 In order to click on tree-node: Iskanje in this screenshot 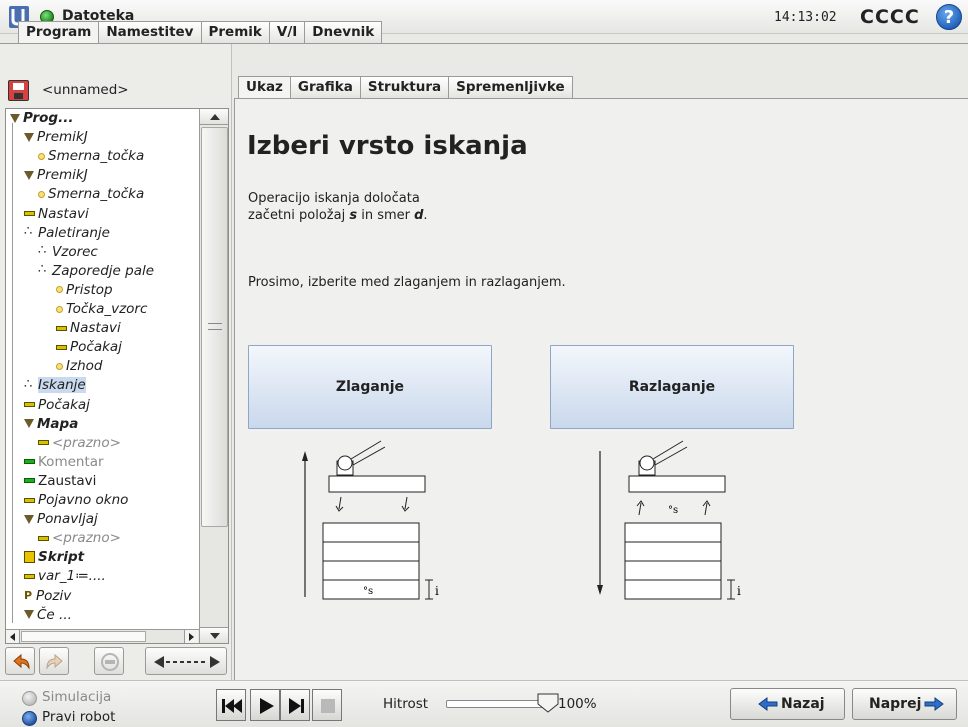, I will do `click(55, 385)`.